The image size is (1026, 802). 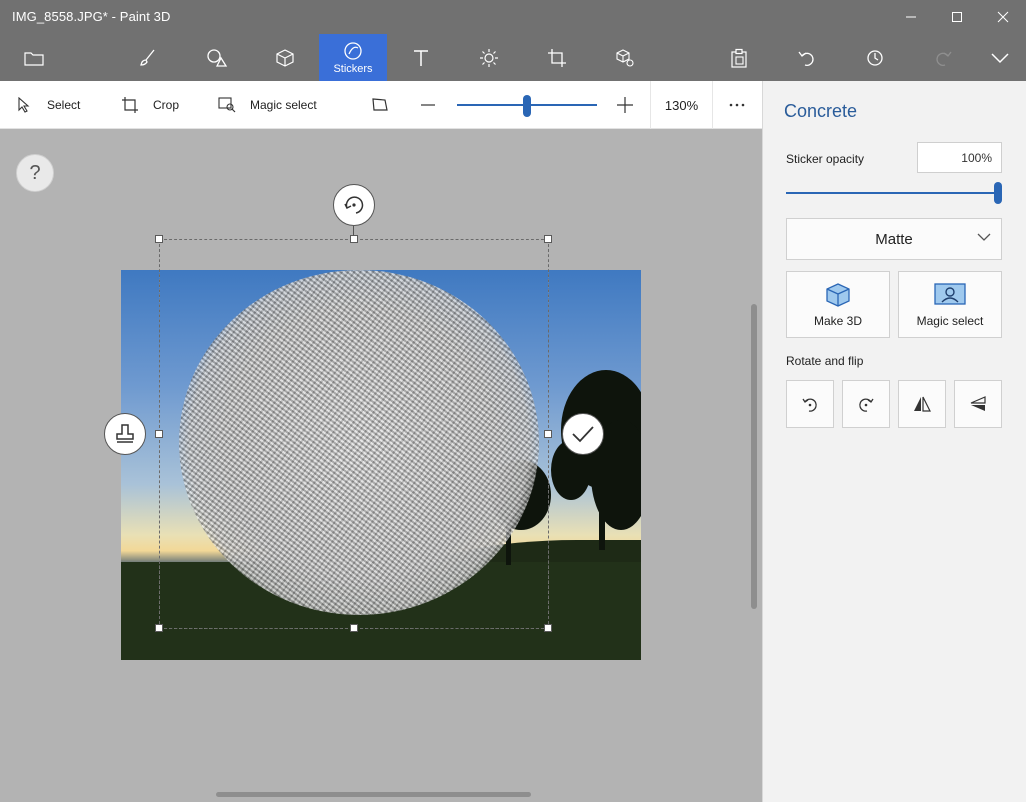 I want to click on make-3d-button: Make 3D, so click(x=838, y=304).